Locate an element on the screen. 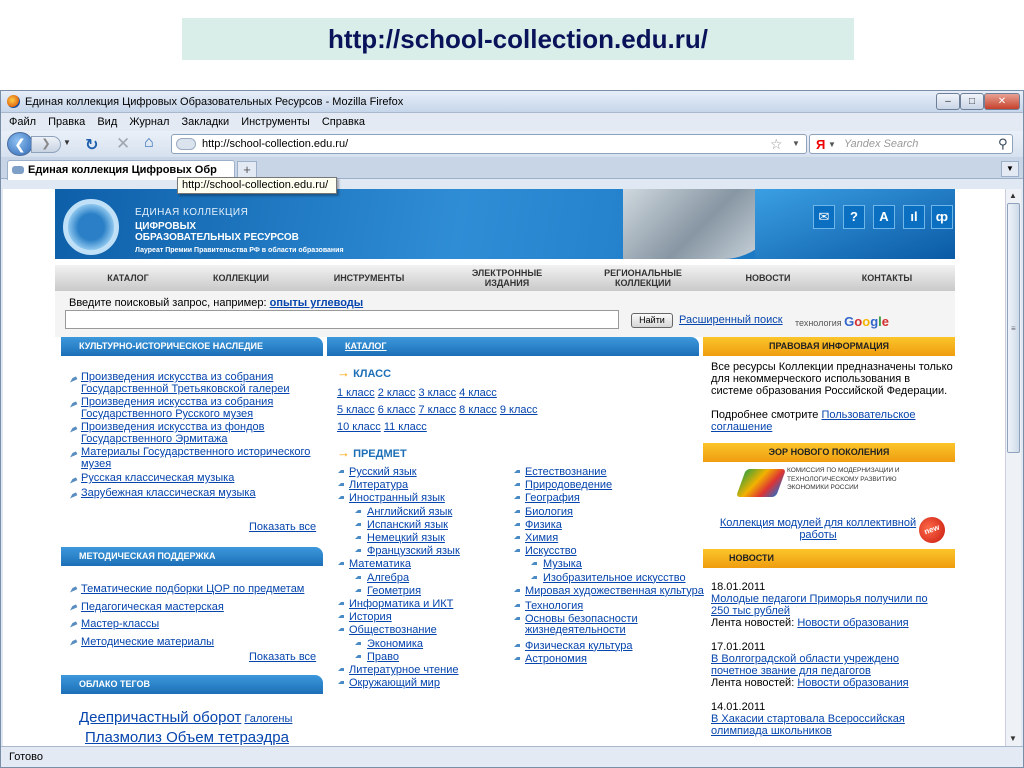 The width and height of the screenshot is (1024, 768). advanced-search-link: Расширенный поиск is located at coordinates (731, 320).